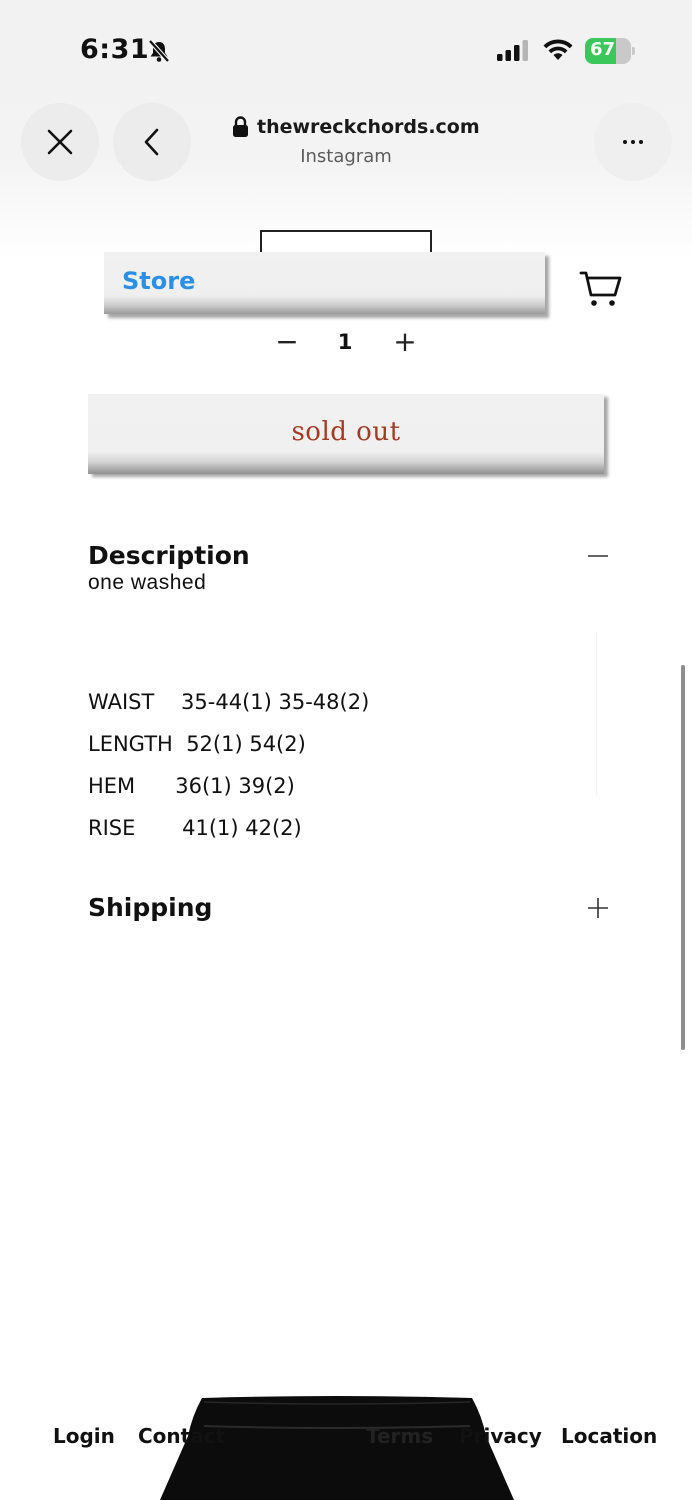 The image size is (692, 1500). I want to click on sold-out-button: sold out, so click(346, 434).